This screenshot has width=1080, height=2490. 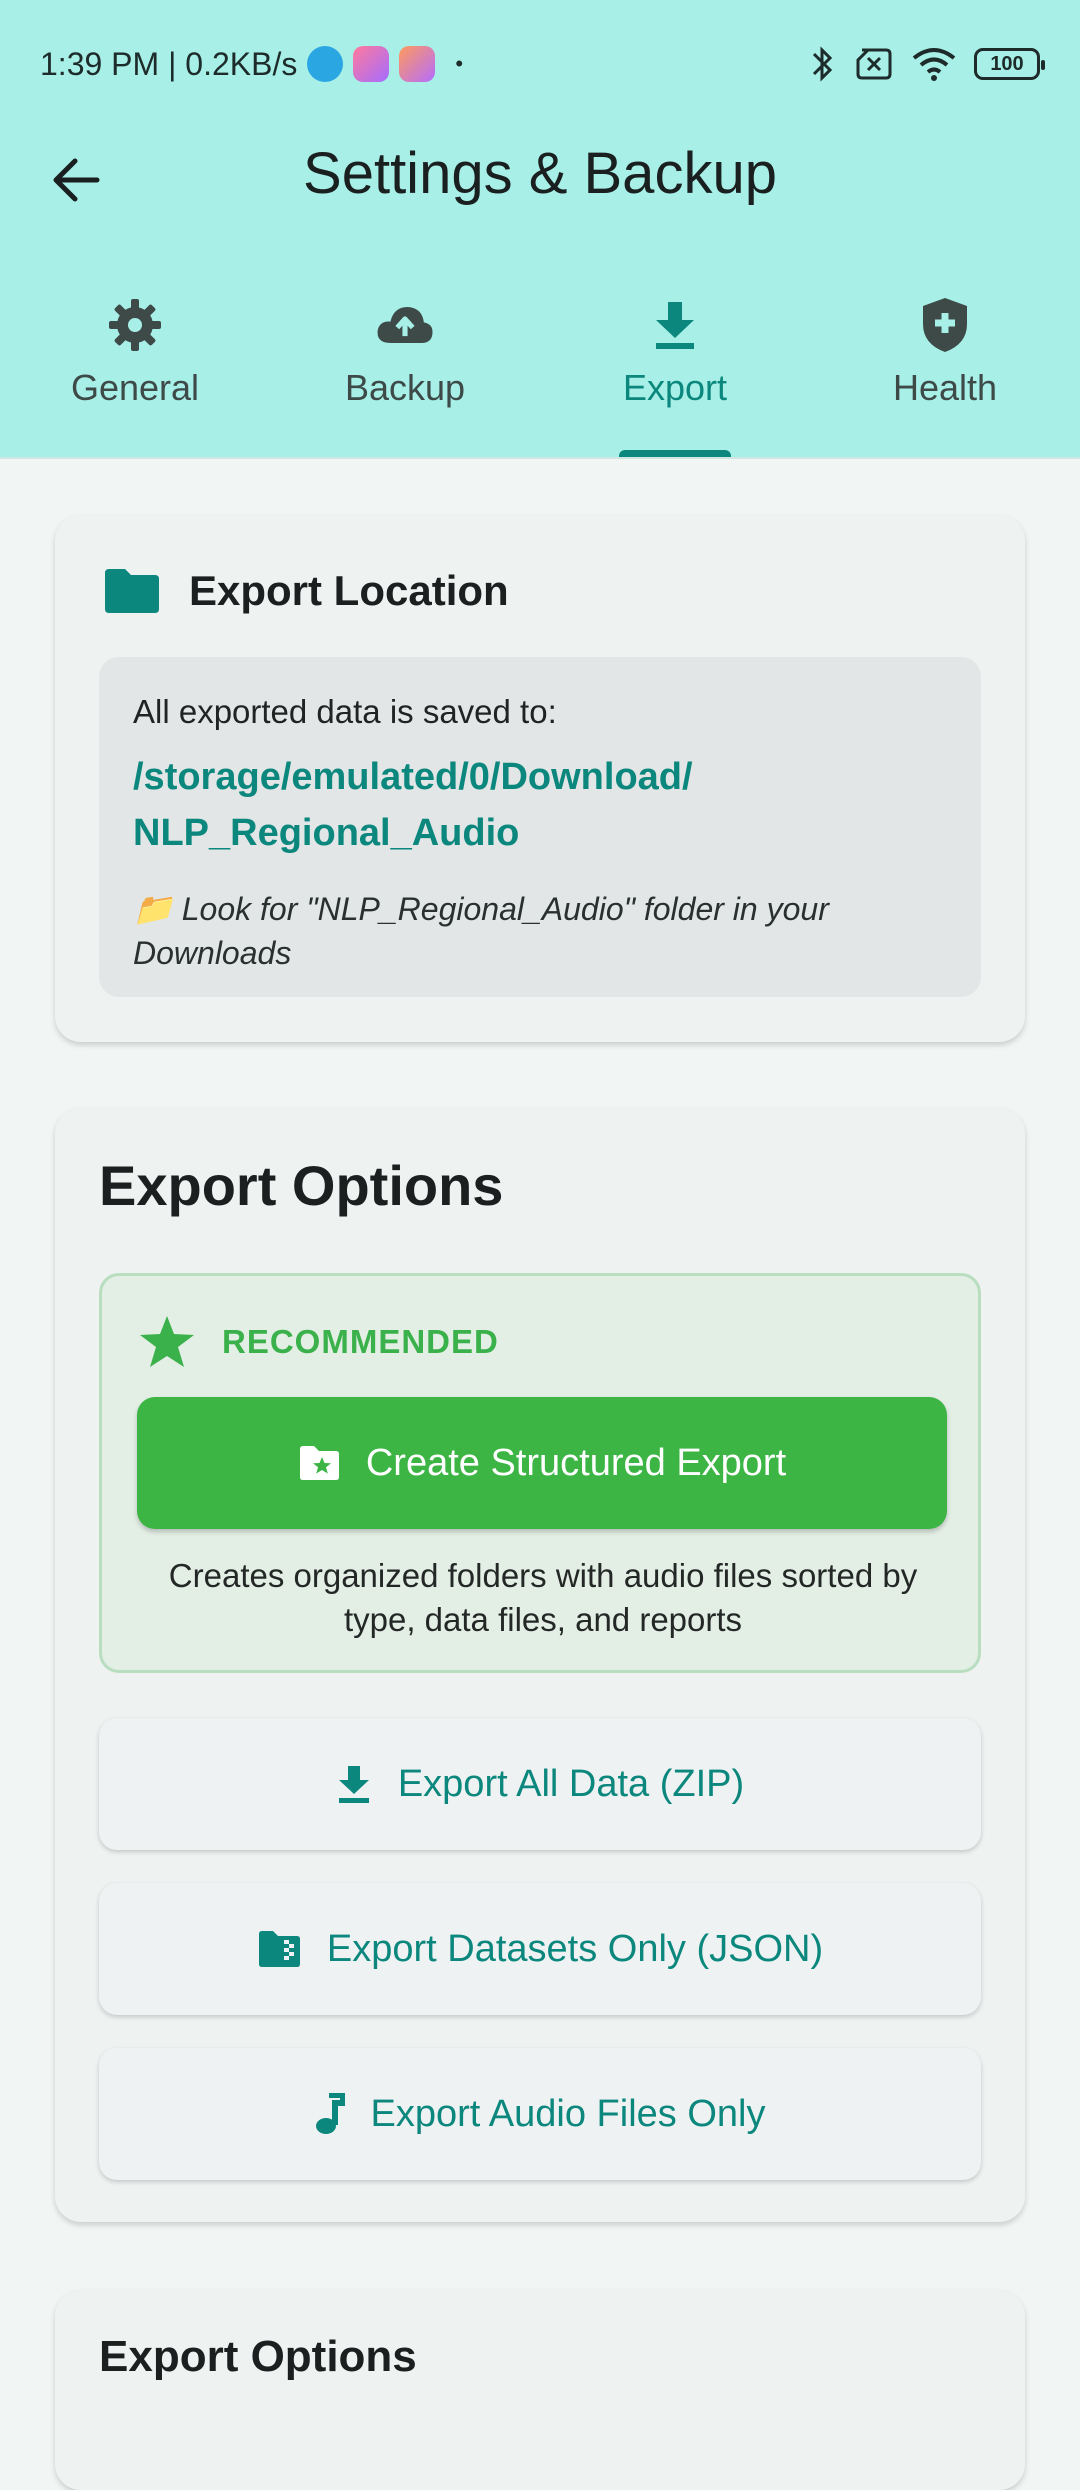 What do you see at coordinates (330, 2113) in the screenshot?
I see `music-note-icon` at bounding box center [330, 2113].